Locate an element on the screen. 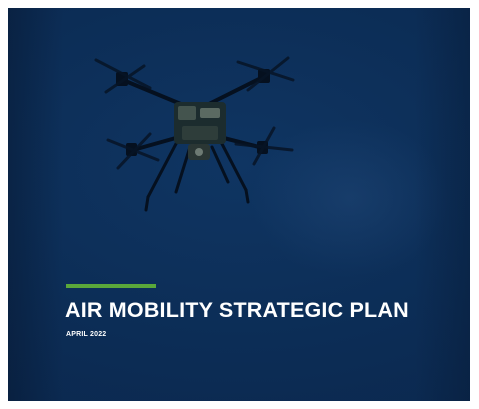  accent-line is located at coordinates (111, 286).